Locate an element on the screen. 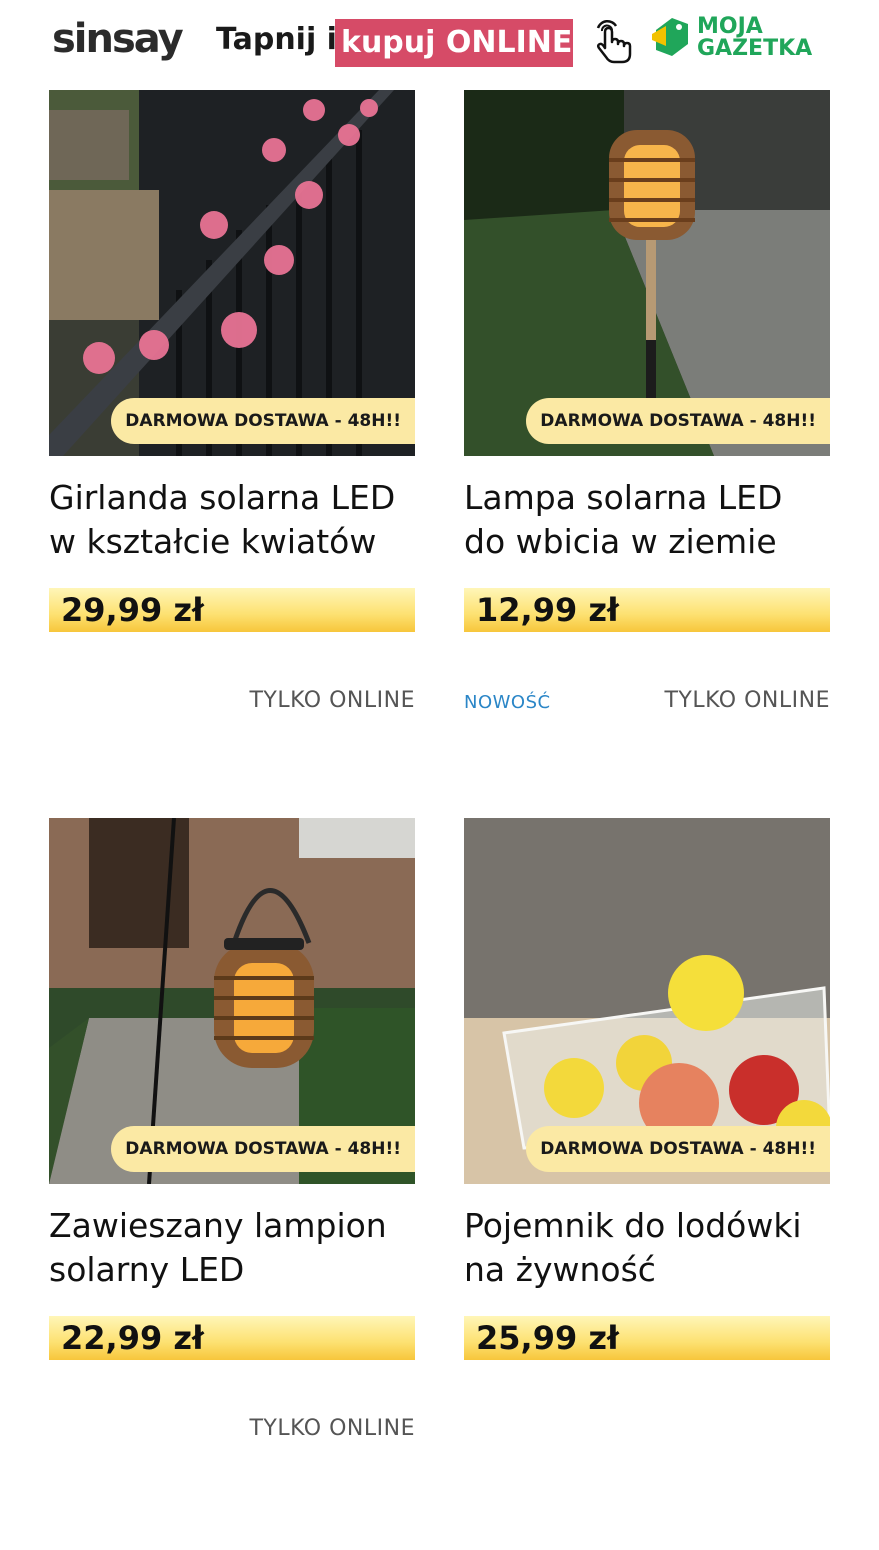 The width and height of the screenshot is (879, 1550). title-line2: na żywność is located at coordinates (560, 1269).